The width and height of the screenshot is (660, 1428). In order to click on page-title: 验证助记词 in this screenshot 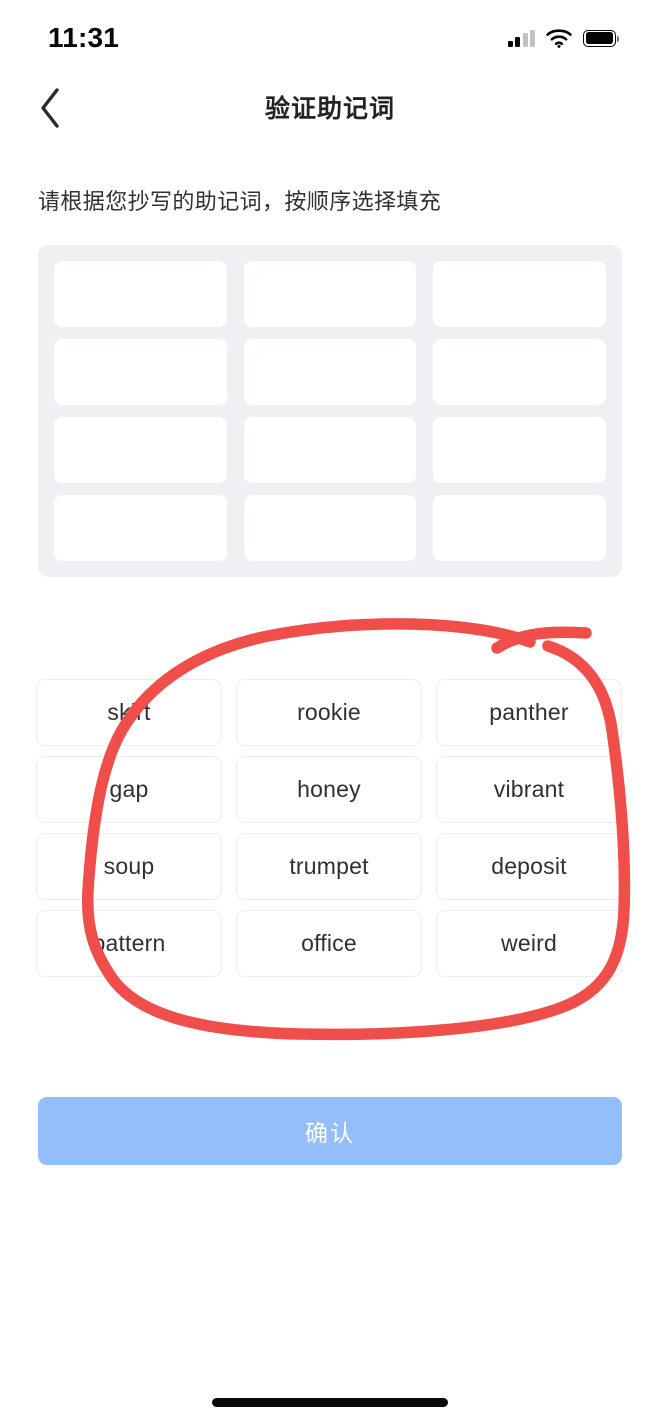, I will do `click(329, 109)`.